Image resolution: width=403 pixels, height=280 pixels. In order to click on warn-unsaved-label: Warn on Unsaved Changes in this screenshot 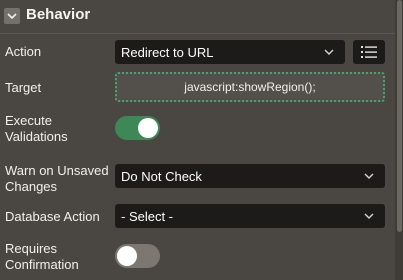, I will do `click(57, 179)`.